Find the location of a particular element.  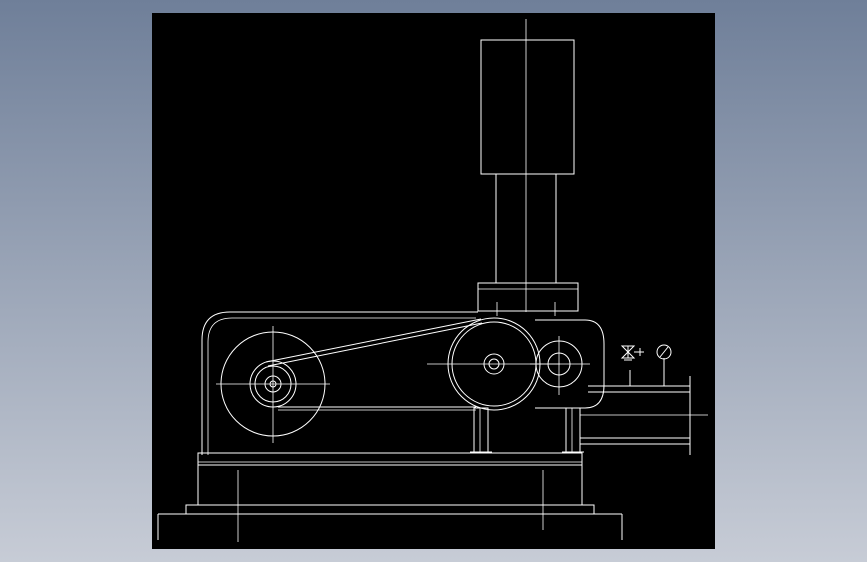

pressure-gauge-symbol-icon is located at coordinates (664, 352).